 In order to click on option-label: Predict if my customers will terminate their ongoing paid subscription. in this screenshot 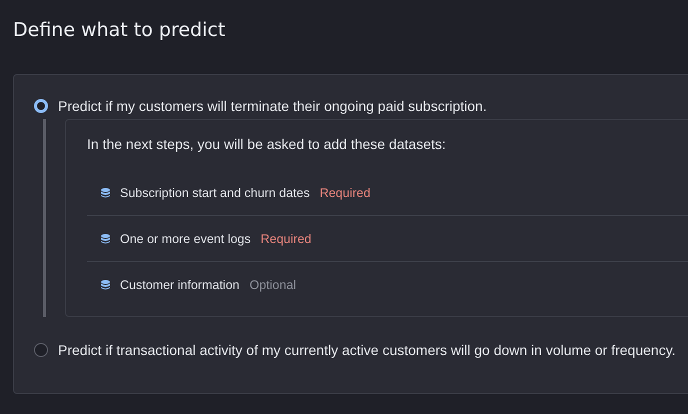, I will do `click(272, 106)`.